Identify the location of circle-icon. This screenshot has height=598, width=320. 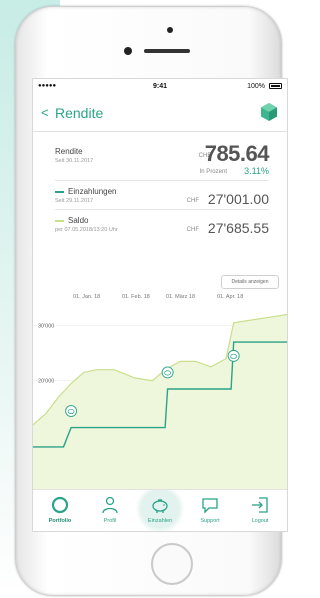
(60, 505).